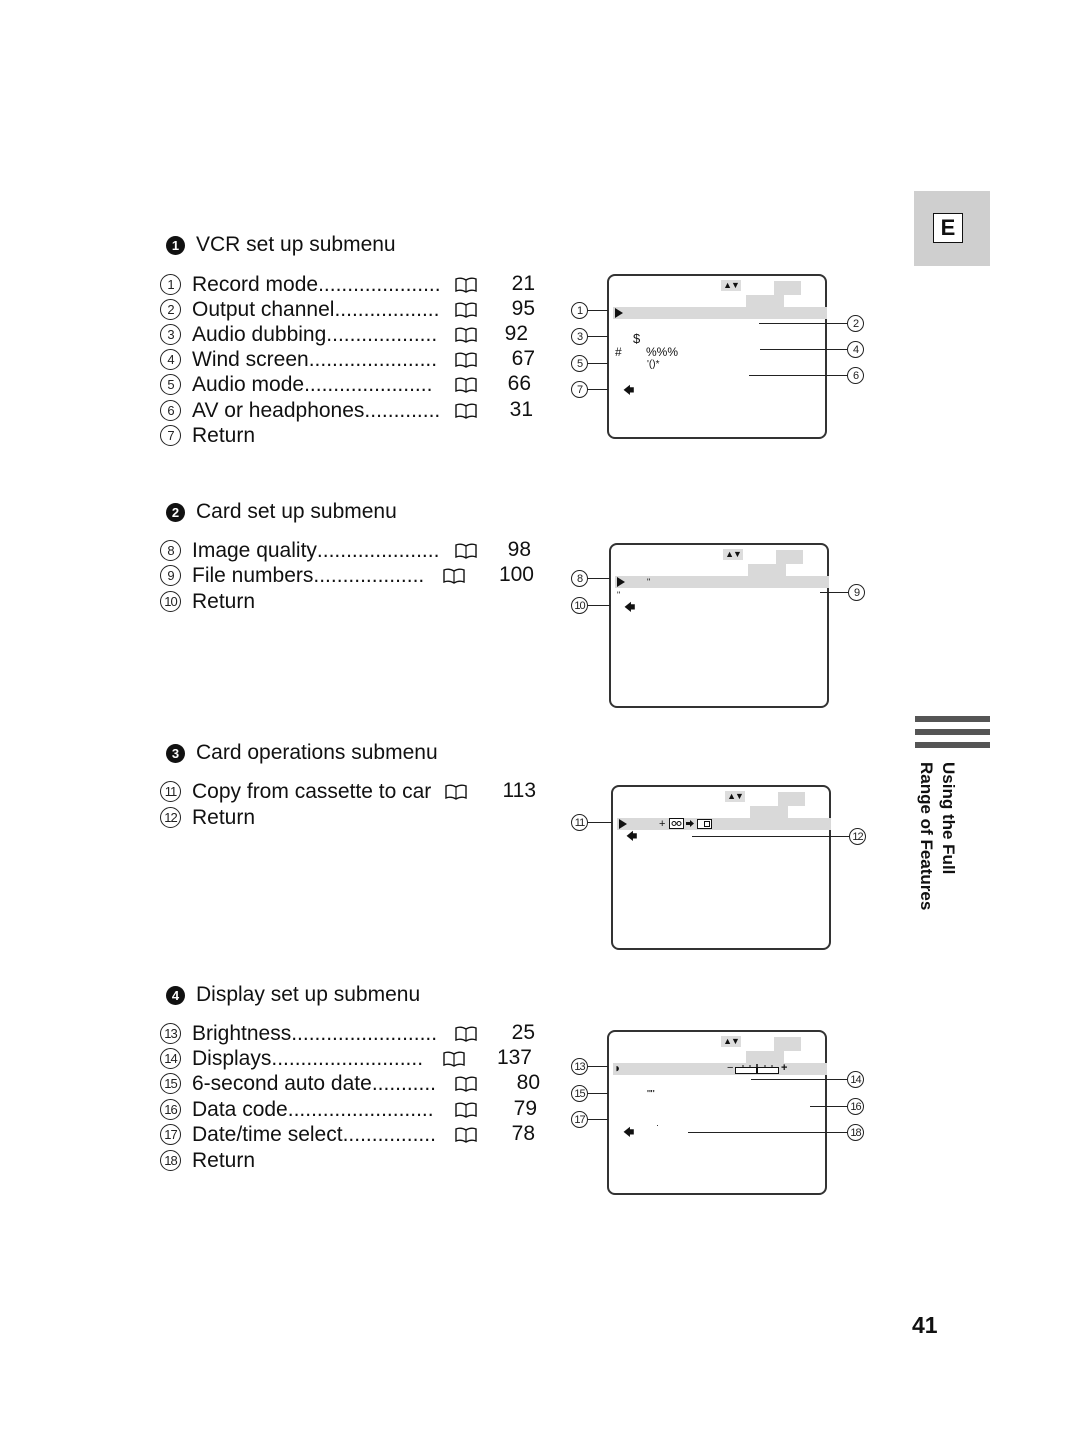 This screenshot has width=1080, height=1443. Describe the element at coordinates (521, 409) in the screenshot. I see `page-reference: 31` at that location.